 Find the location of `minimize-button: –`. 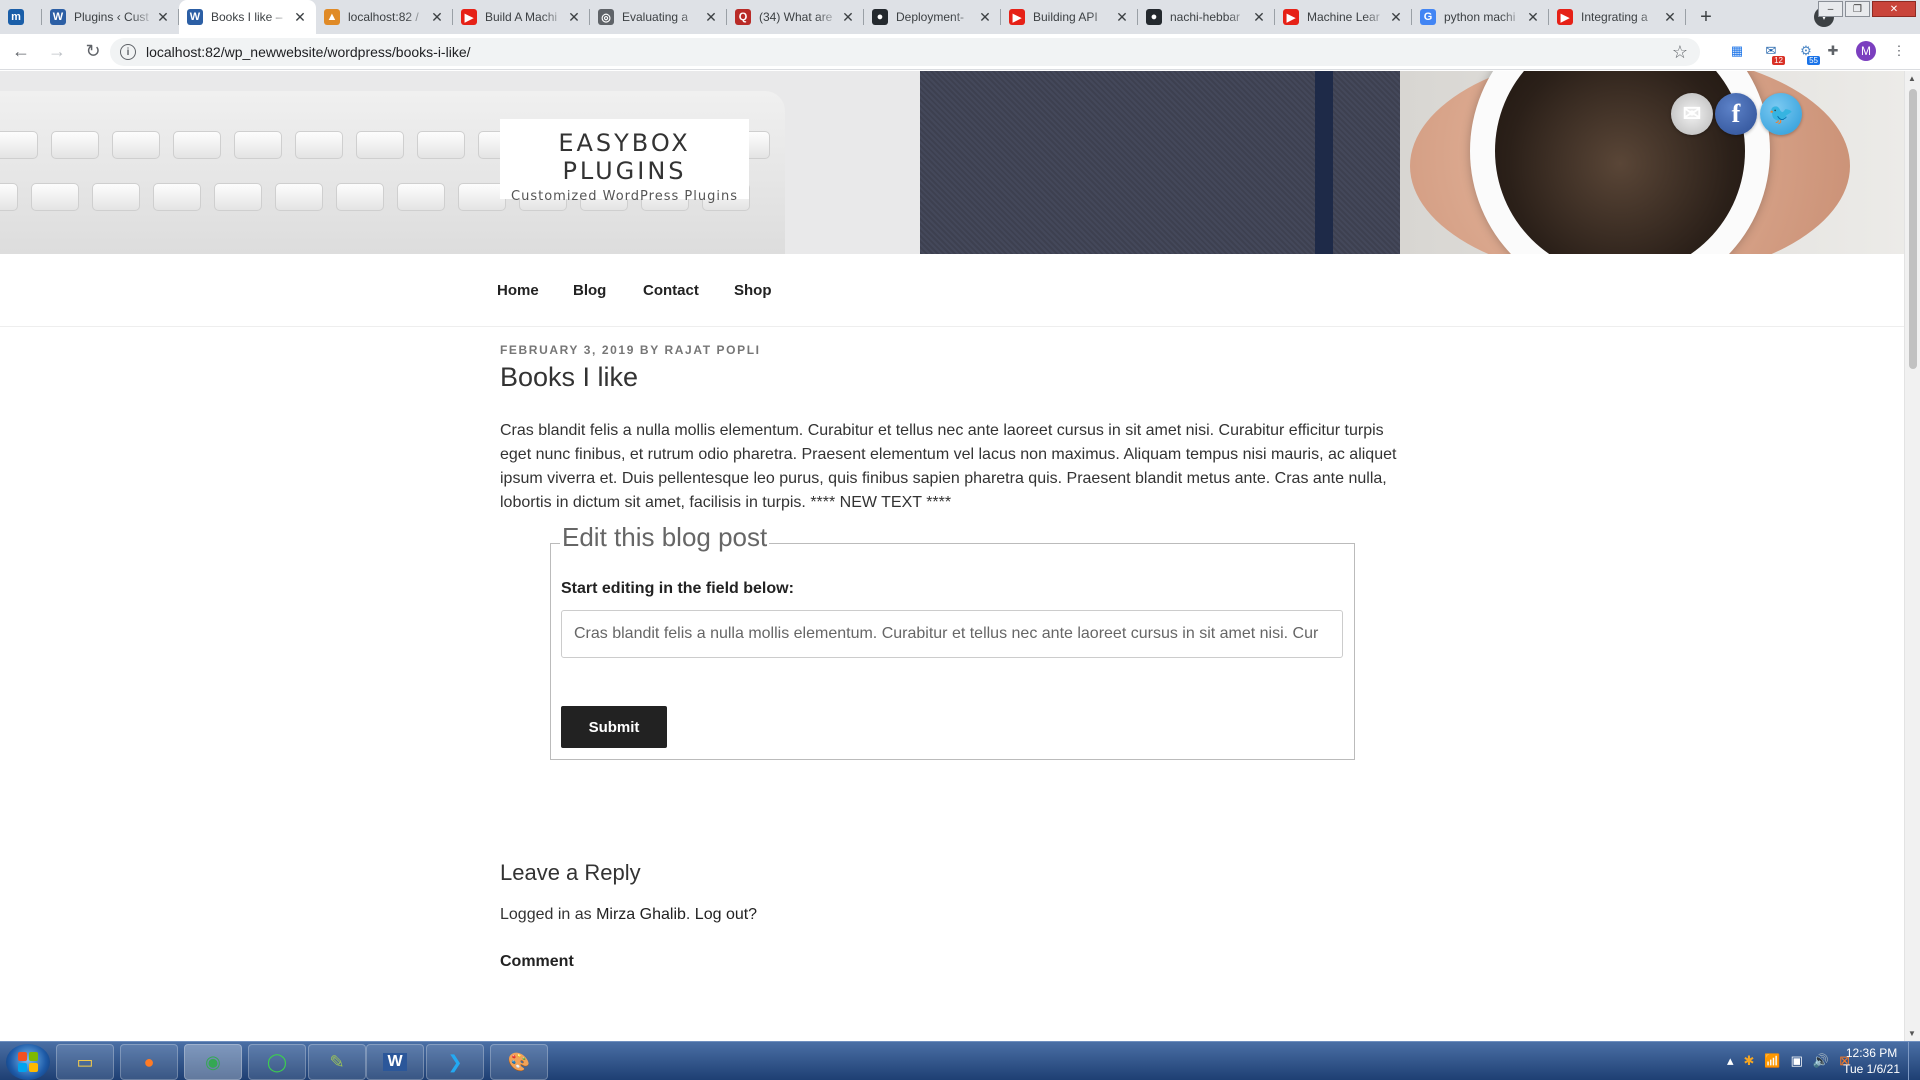

minimize-button: – is located at coordinates (1830, 9).